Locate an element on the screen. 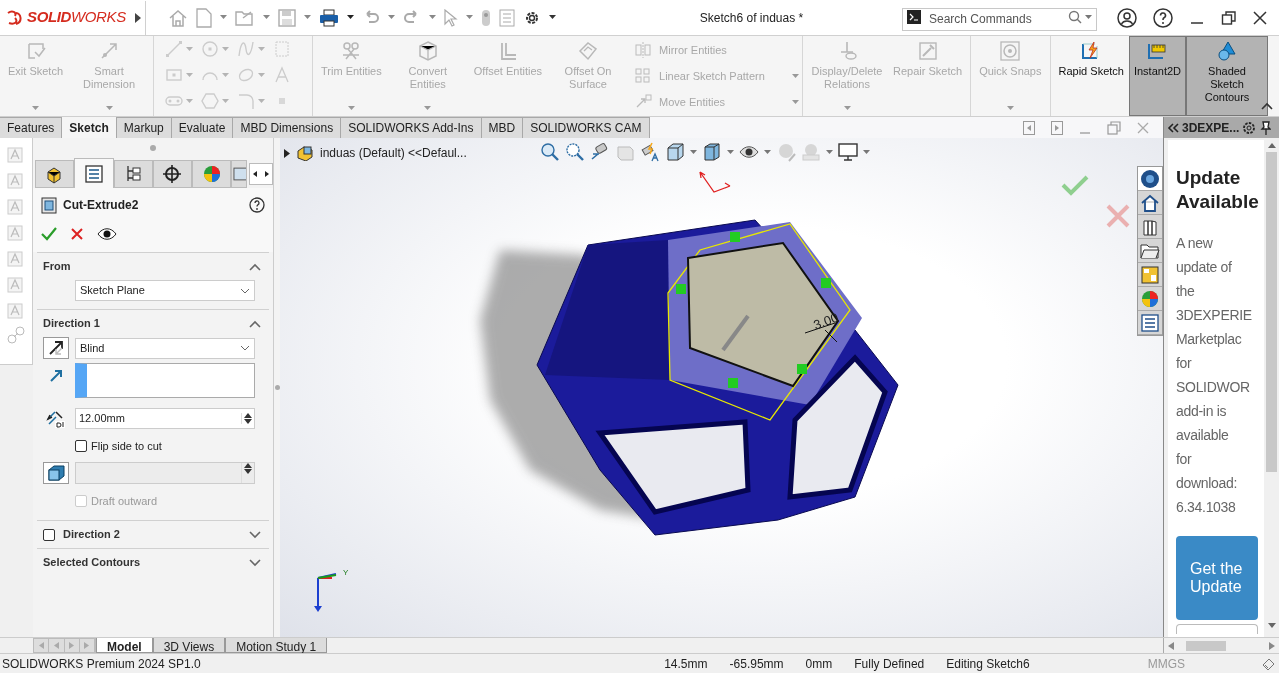  ok-icon is located at coordinates (49, 234).